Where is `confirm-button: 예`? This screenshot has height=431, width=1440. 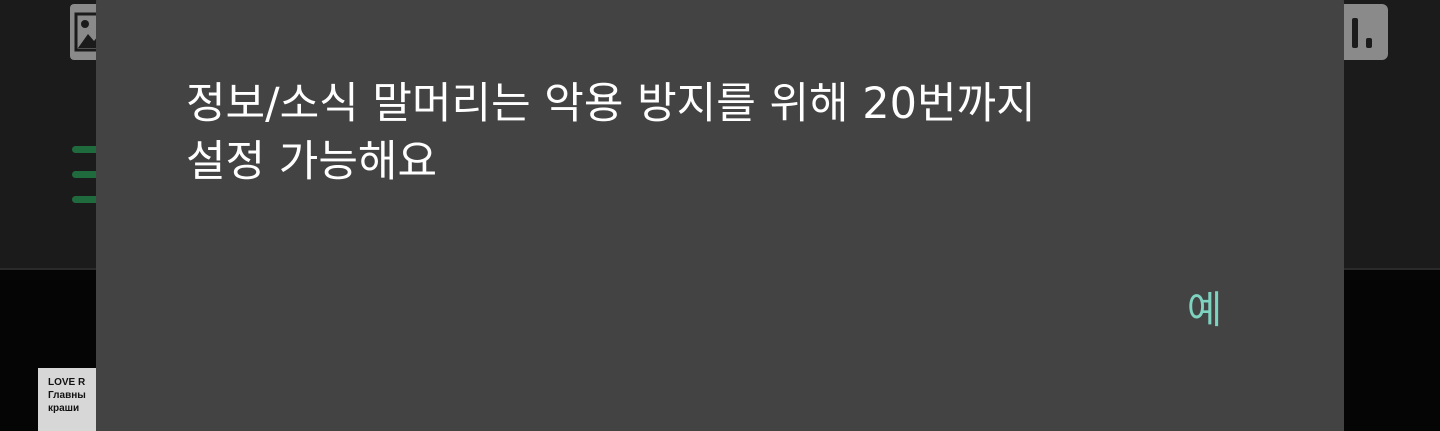
confirm-button: 예 is located at coordinates (1181, 310).